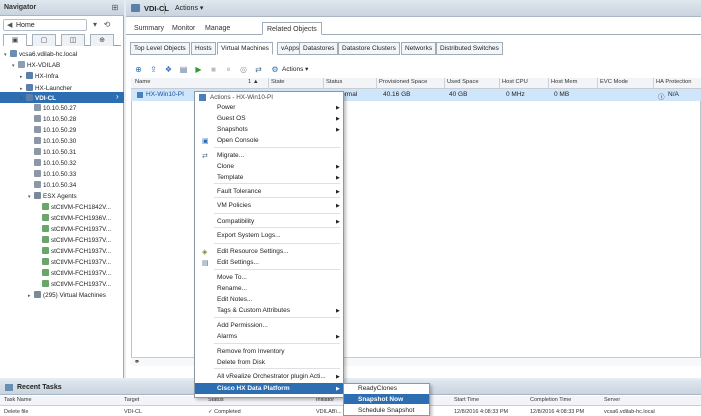 This screenshot has height=416, width=701. I want to click on history-icon: ⟲, so click(107, 25).